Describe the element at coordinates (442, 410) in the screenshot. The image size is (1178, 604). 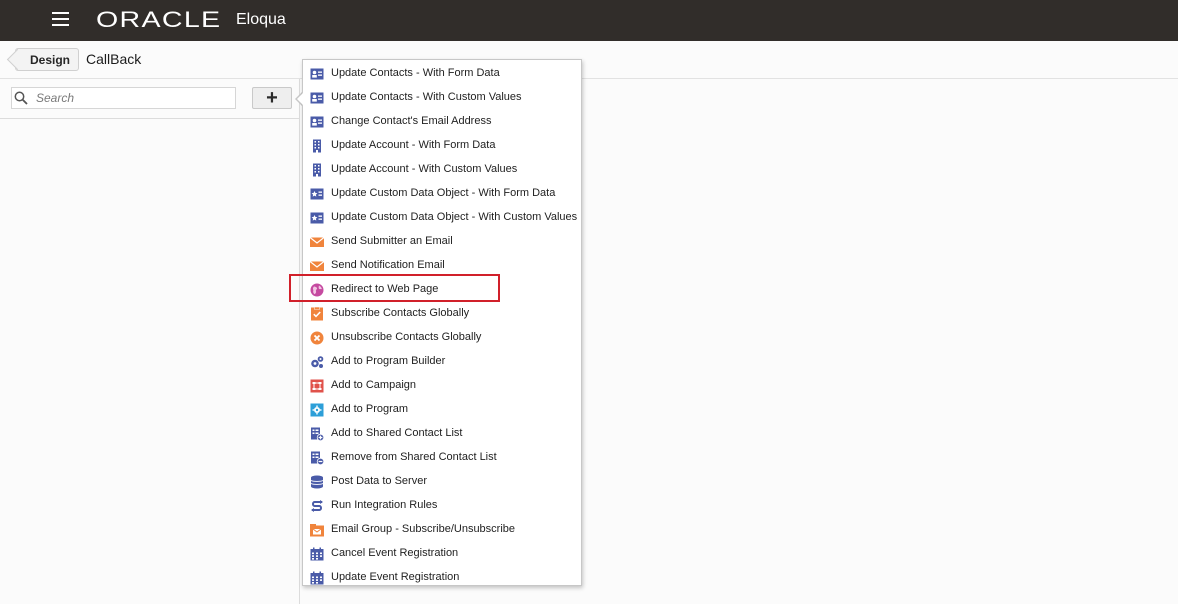
I see `menu-item-add-to-program: Add to Program` at that location.